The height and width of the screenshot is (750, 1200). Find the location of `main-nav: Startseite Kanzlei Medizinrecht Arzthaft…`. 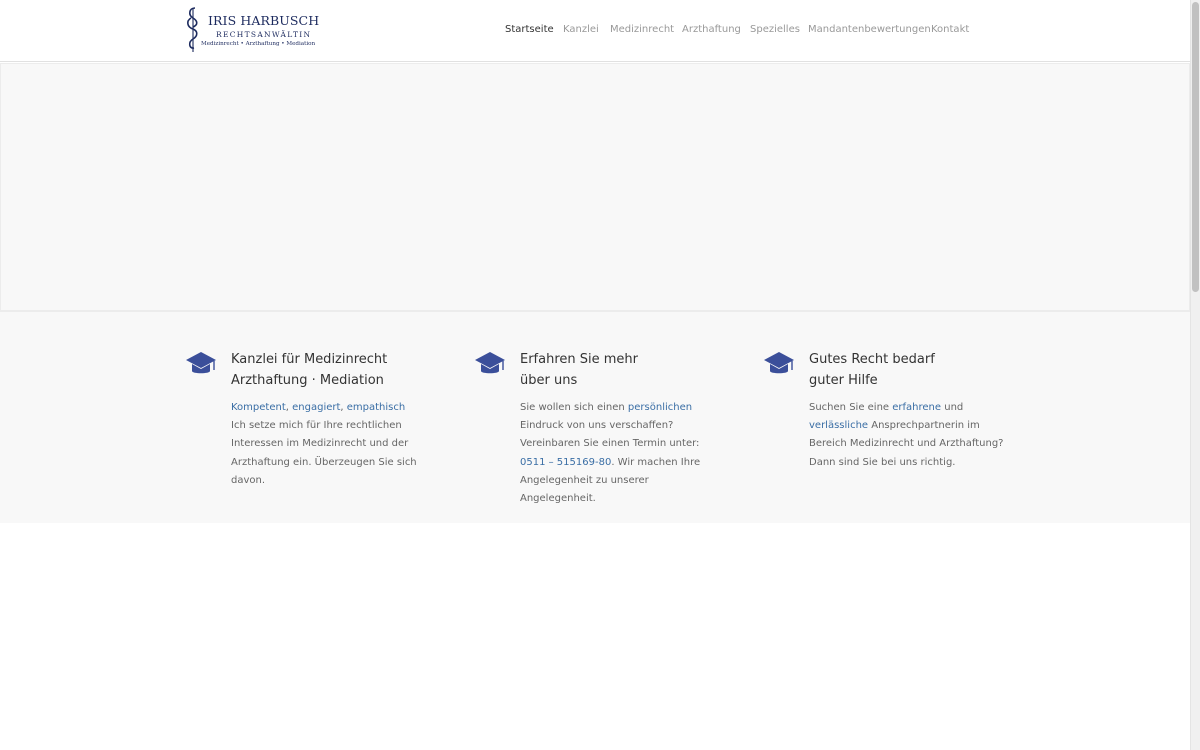

main-nav: Startseite Kanzlei Medizinrecht Arzthaft… is located at coordinates (595, 31).